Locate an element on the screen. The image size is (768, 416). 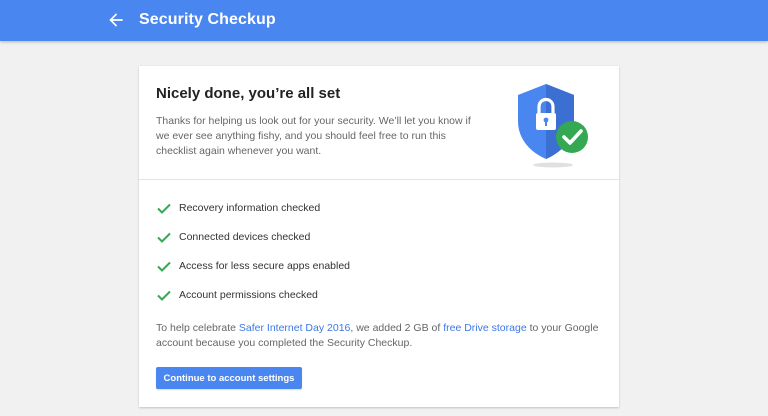
app-bar: Security Checkup is located at coordinates (384, 20).